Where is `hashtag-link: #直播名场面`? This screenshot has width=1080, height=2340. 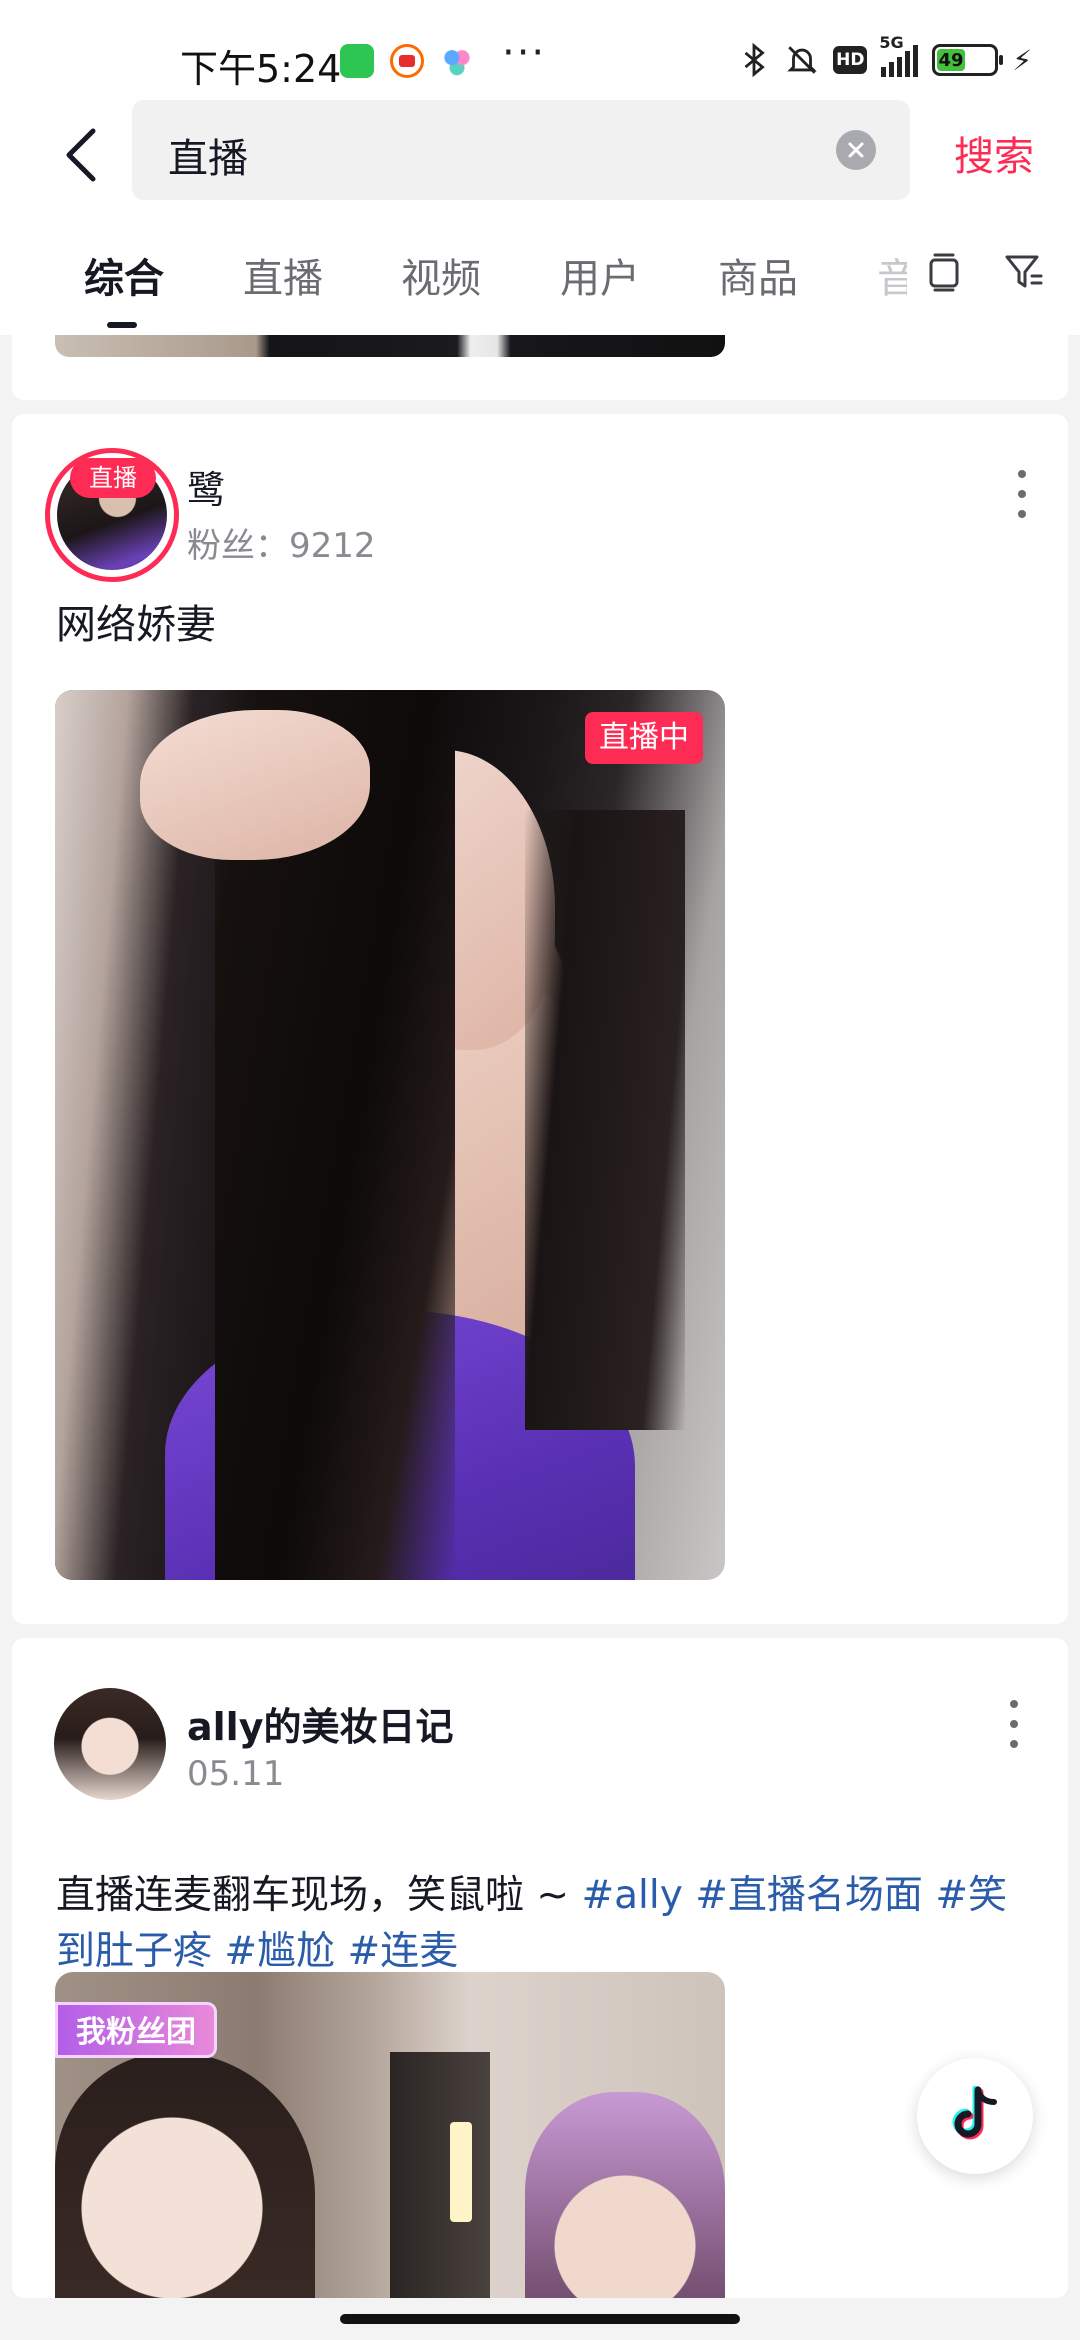
hashtag-link: #直播名场面 is located at coordinates (809, 1895).